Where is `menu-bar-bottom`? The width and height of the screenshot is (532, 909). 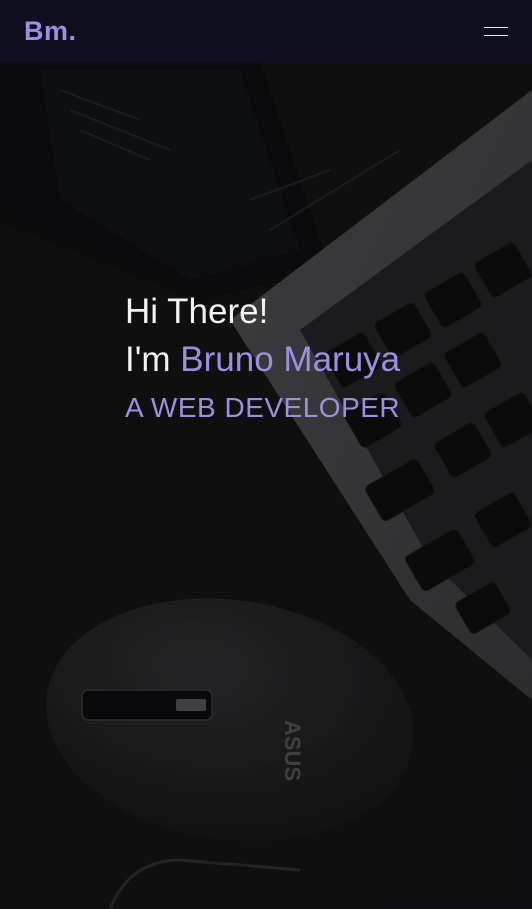
menu-bar-bottom is located at coordinates (496, 35).